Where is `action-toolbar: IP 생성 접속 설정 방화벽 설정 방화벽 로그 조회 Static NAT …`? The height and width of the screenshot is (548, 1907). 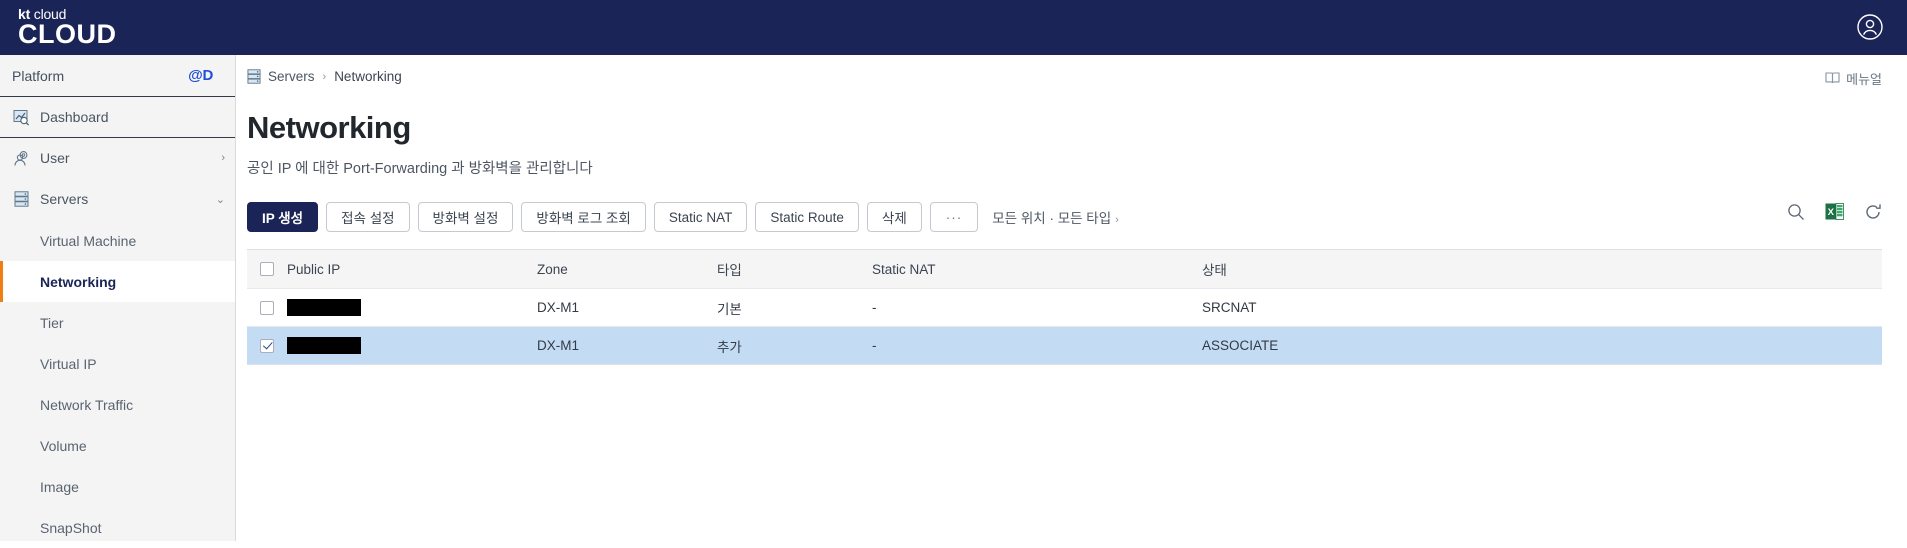
action-toolbar: IP 생성 접속 설정 방화벽 설정 방화벽 로그 조회 Static NAT … is located at coordinates (1077, 217).